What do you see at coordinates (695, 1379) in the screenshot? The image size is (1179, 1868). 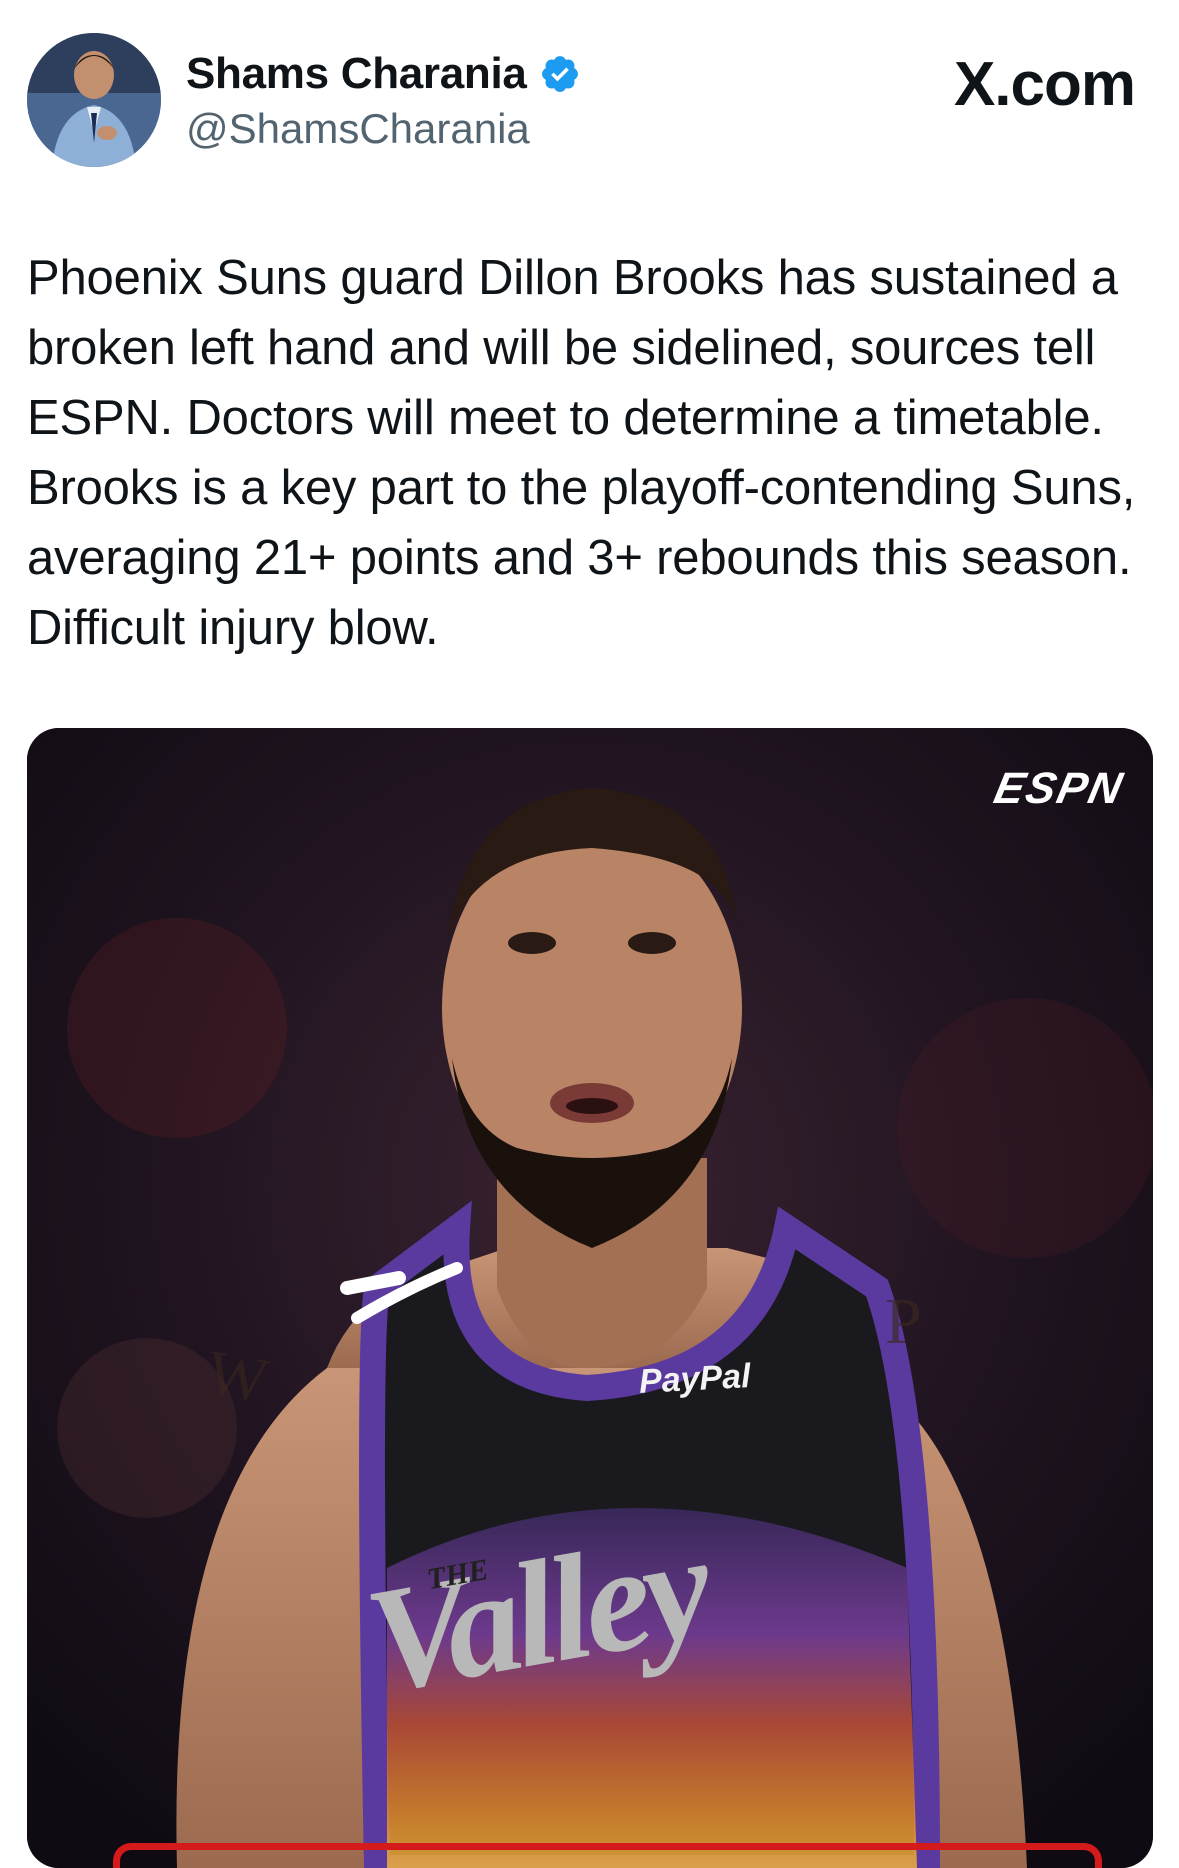 I see `jersey-sponsor-logo: PayPal` at bounding box center [695, 1379].